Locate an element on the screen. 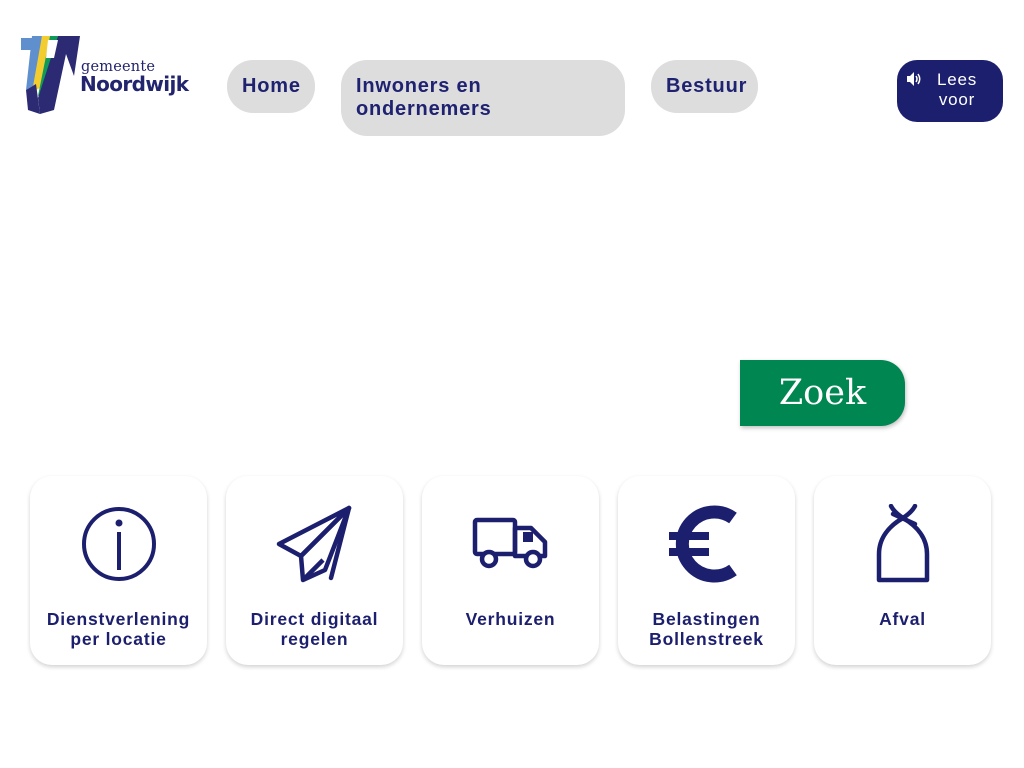 The image size is (1024, 768). tile-belastingen: Belastingen Bollenstreek is located at coordinates (706, 570).